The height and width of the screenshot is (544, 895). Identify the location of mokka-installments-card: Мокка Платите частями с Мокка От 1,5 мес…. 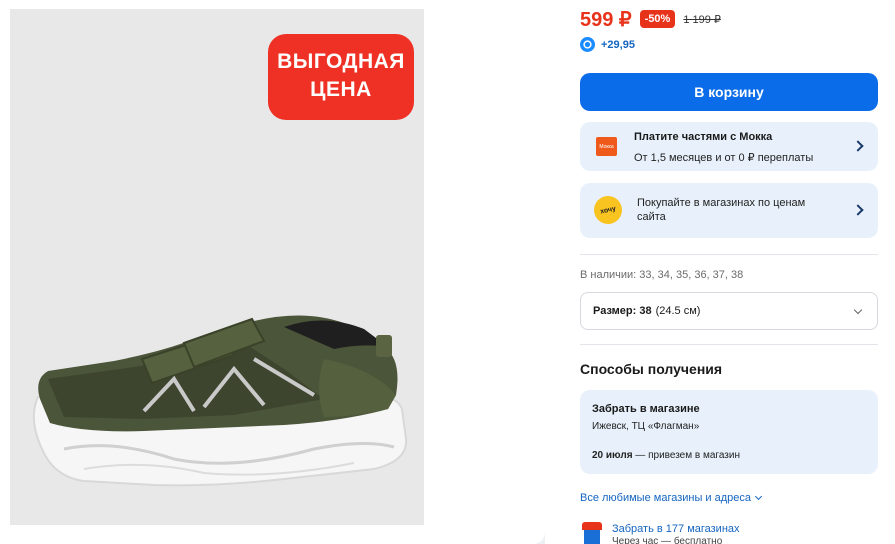
(729, 146).